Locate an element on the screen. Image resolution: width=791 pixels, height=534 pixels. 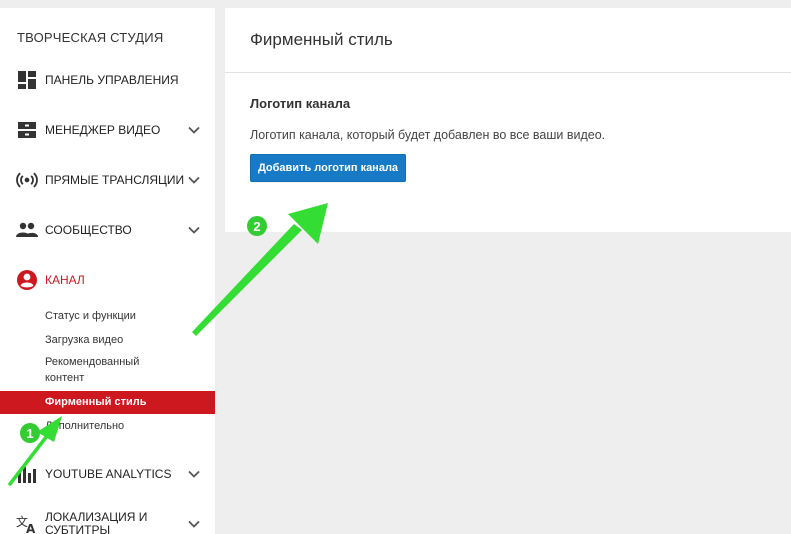
studio-title: ТВОРЧЕСКАЯ СТУДИЯ is located at coordinates (90, 37).